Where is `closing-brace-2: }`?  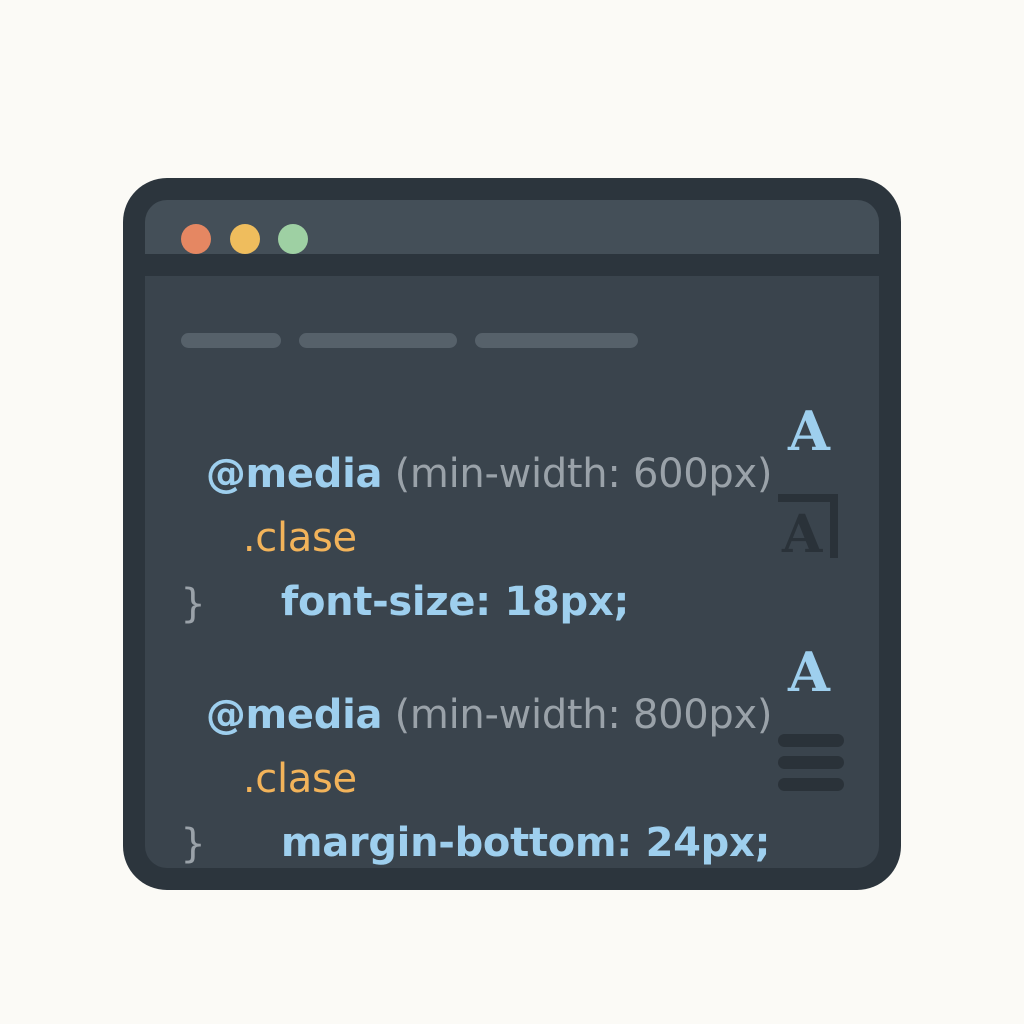 closing-brace-2: } is located at coordinates (193, 844).